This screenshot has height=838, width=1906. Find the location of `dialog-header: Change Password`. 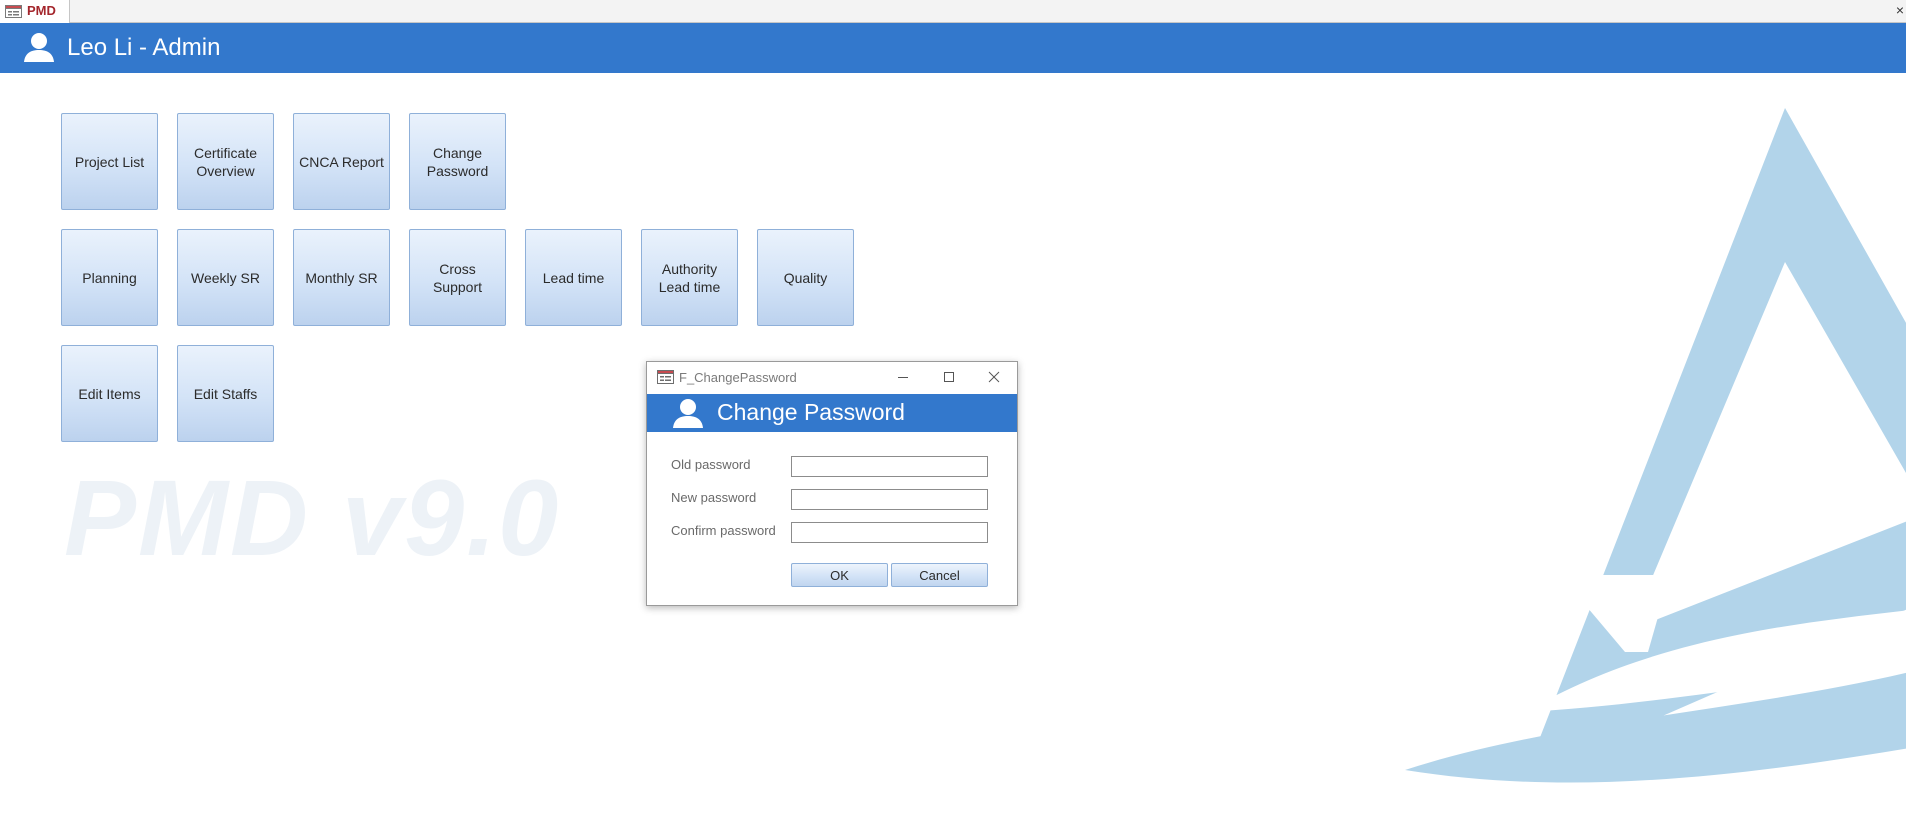

dialog-header: Change Password is located at coordinates (832, 413).